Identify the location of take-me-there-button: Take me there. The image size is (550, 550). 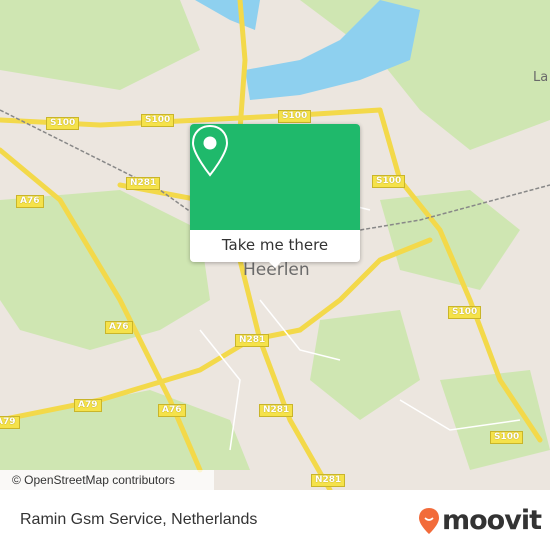
(275, 246).